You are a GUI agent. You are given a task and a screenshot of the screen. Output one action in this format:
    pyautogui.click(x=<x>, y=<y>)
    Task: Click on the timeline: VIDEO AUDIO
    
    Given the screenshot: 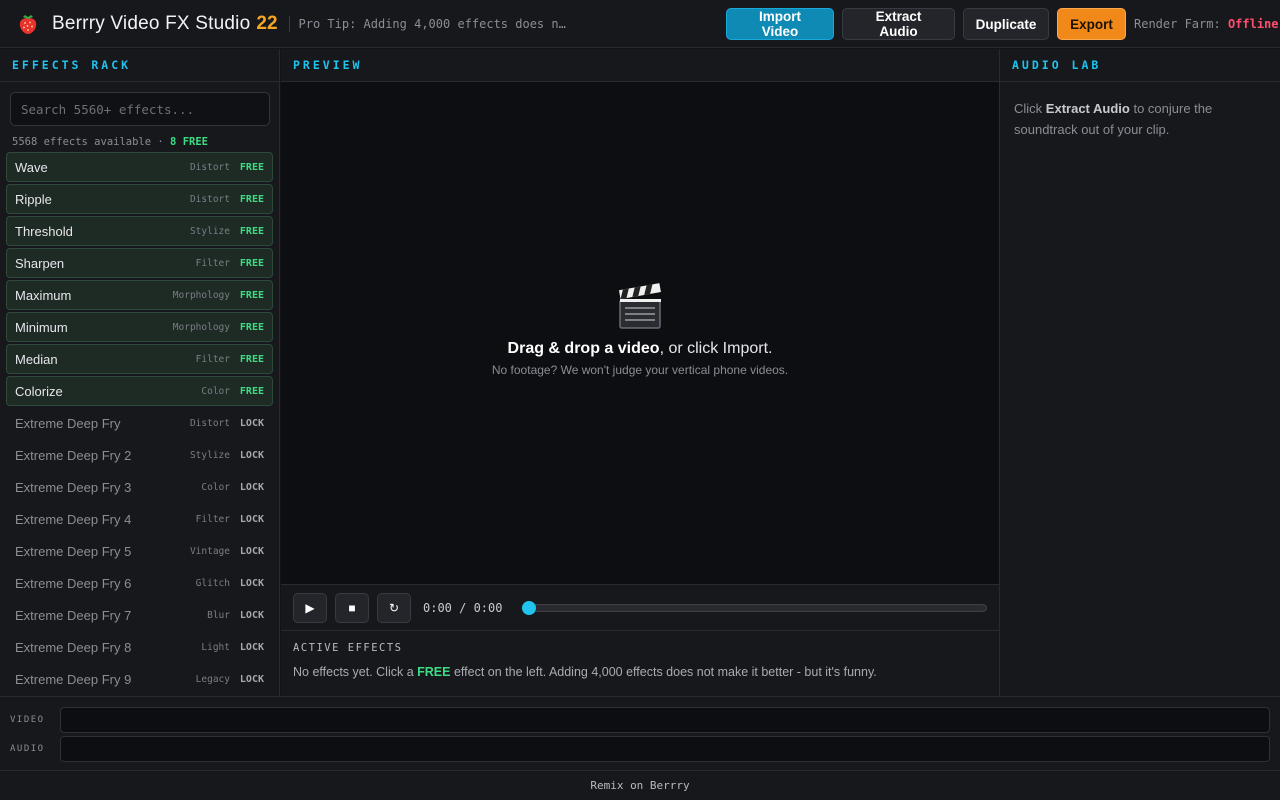 What is the action you would take?
    pyautogui.click(x=640, y=733)
    